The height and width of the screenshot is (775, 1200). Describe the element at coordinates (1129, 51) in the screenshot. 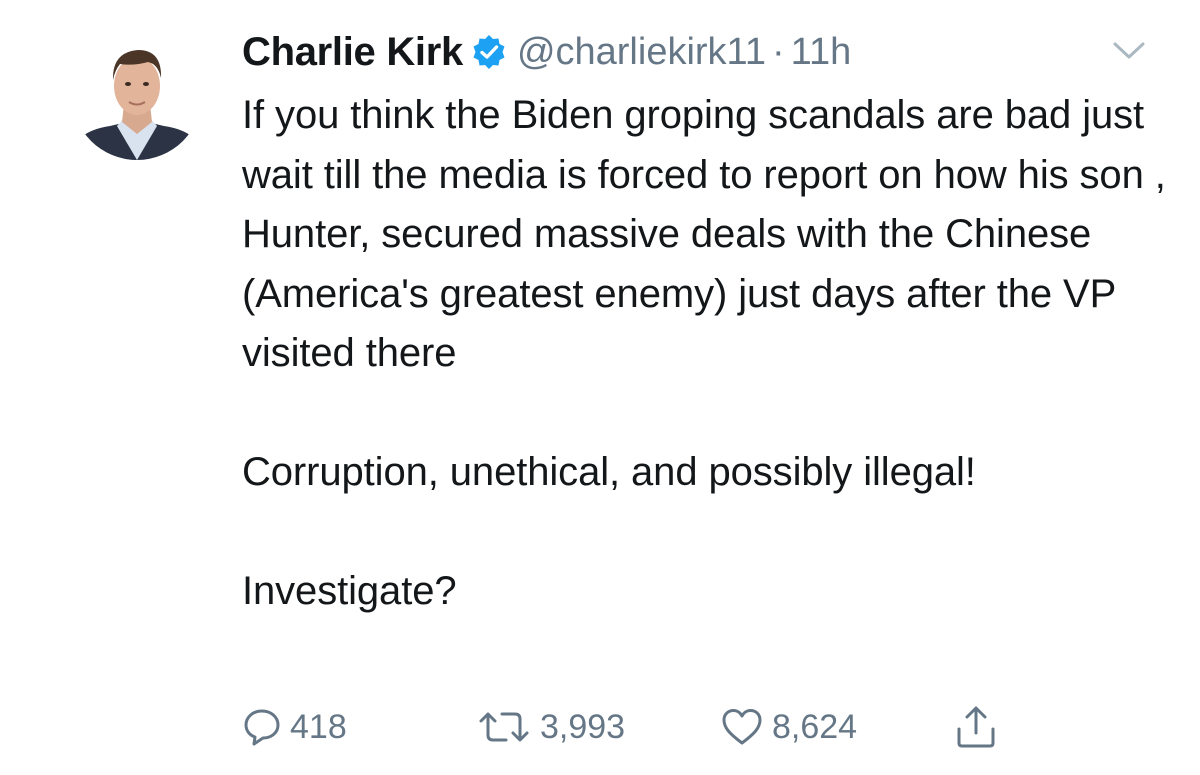

I see `chevron-down-icon` at that location.